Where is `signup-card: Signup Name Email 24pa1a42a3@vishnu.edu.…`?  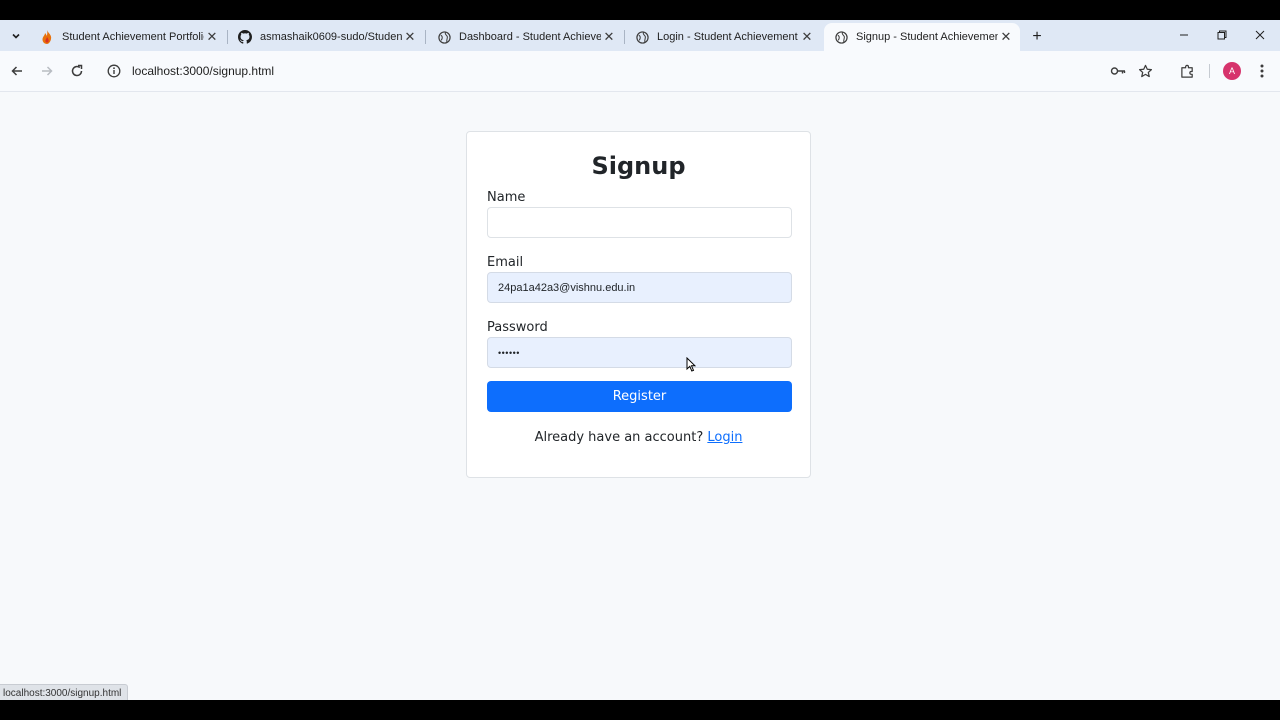
signup-card: Signup Name Email 24pa1a42a3@vishnu.edu.… is located at coordinates (638, 304).